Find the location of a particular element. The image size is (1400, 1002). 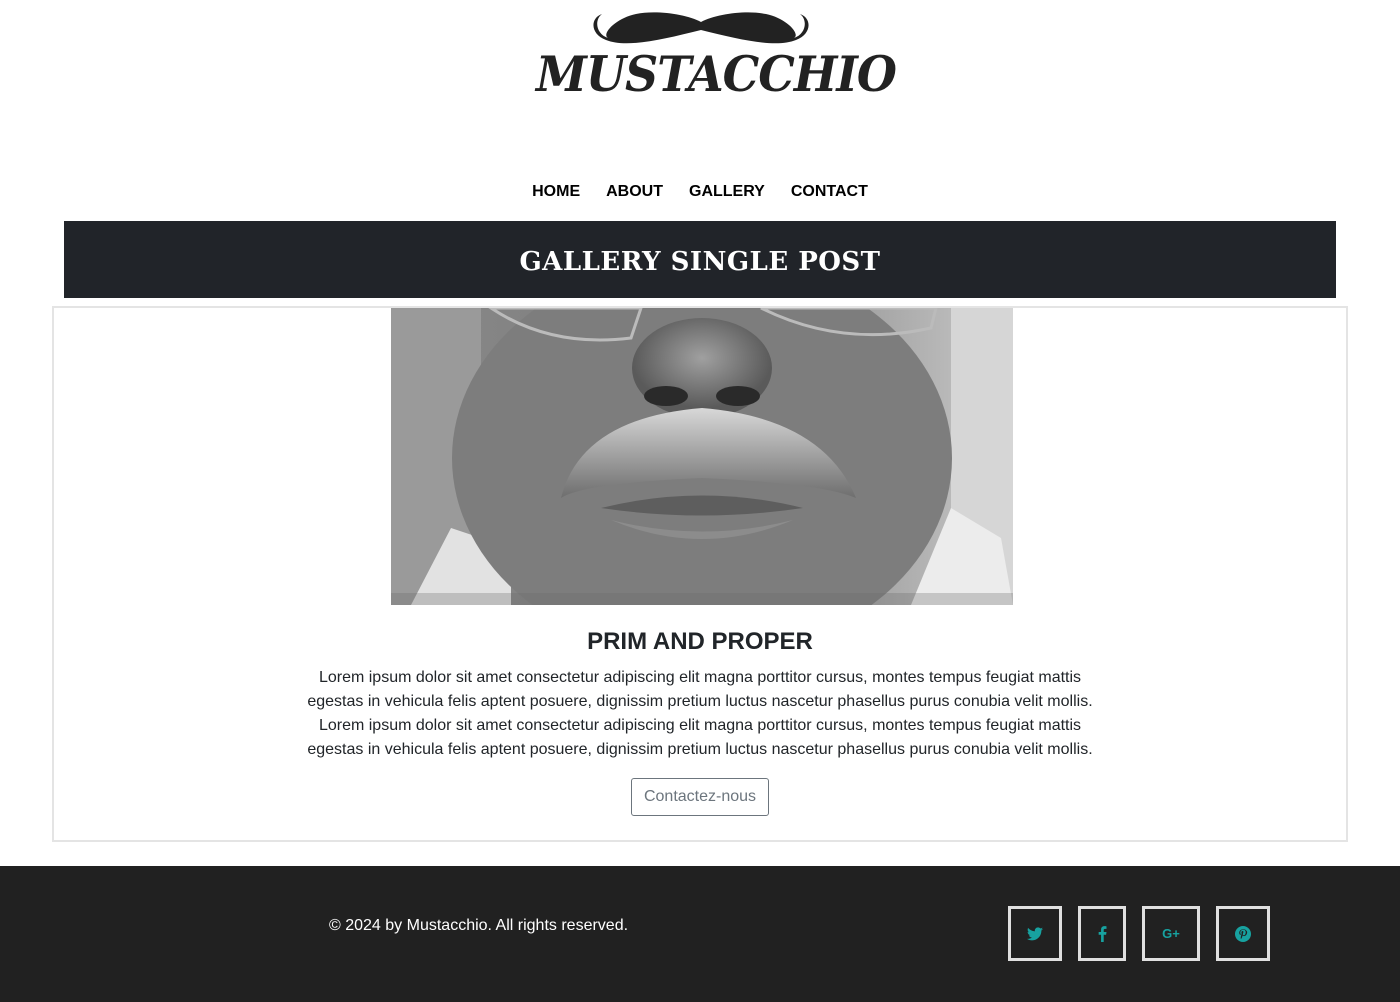

page-title: GALLERY SINGLE POST is located at coordinates (700, 261).